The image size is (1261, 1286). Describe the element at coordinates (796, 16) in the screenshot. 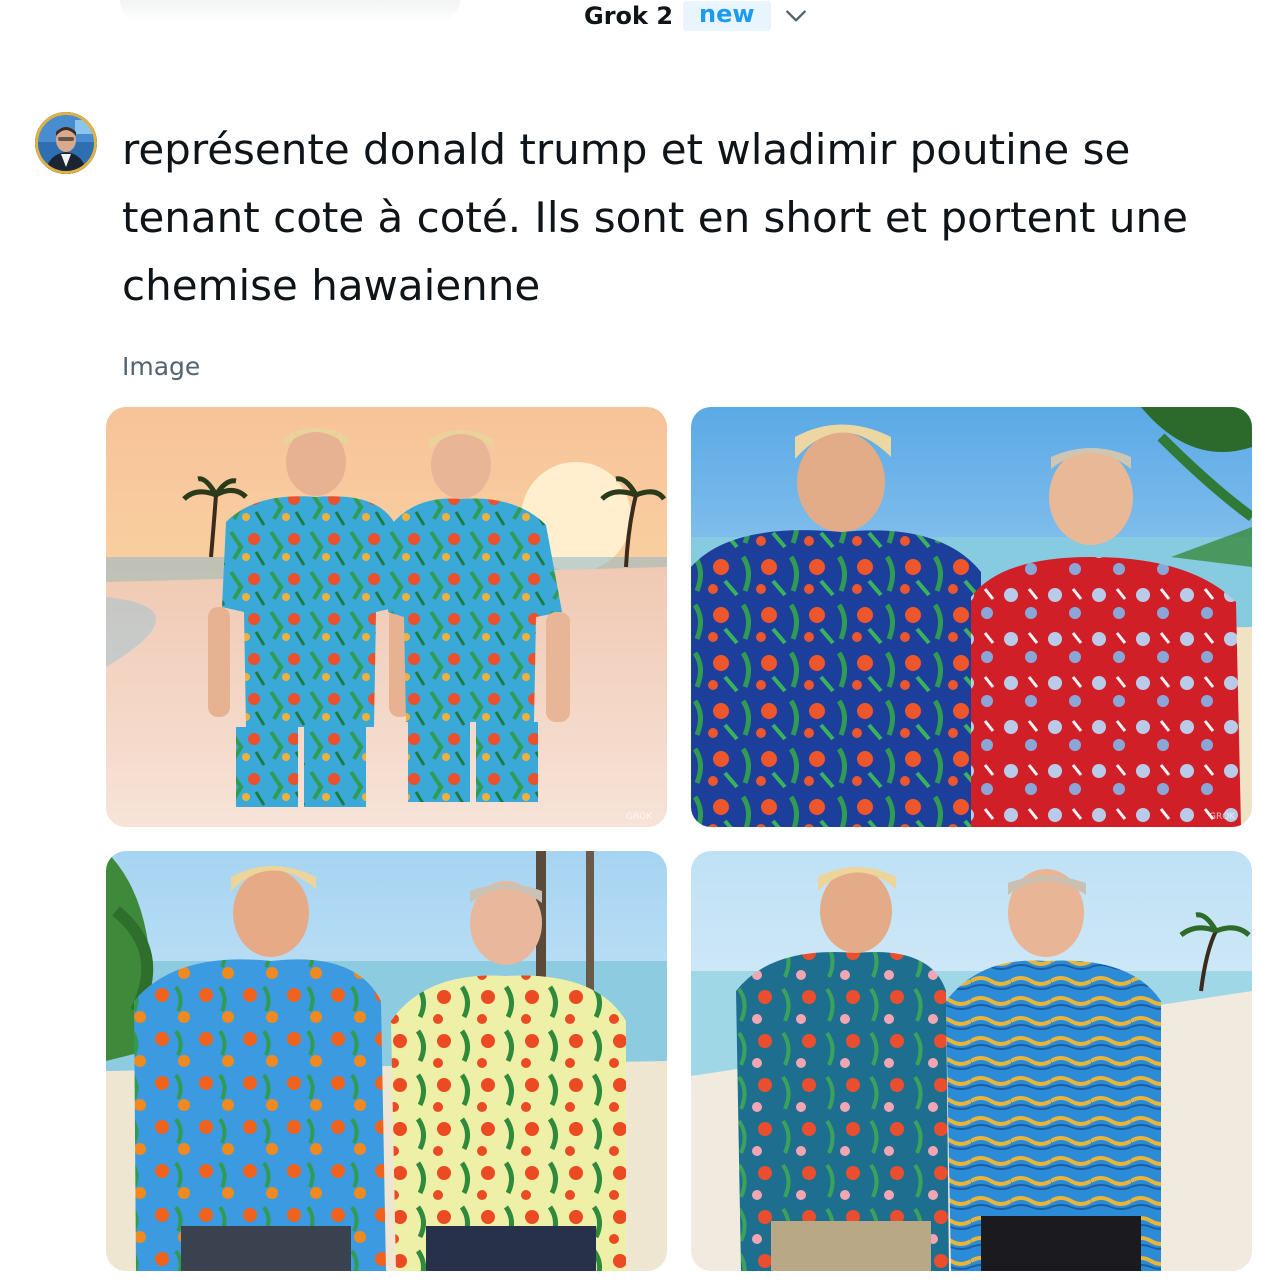

I see `chevron-down-icon` at that location.